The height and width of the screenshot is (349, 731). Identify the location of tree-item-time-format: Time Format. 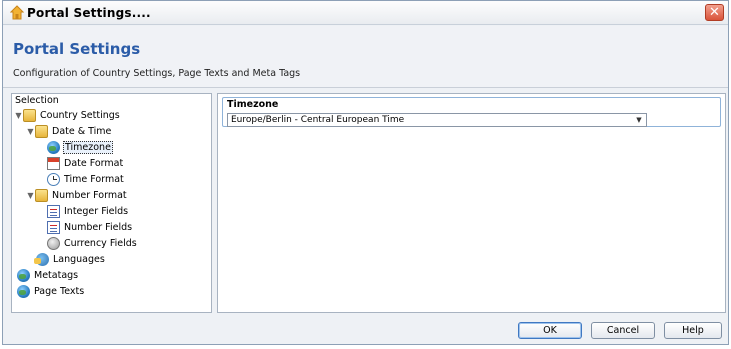
(86, 179).